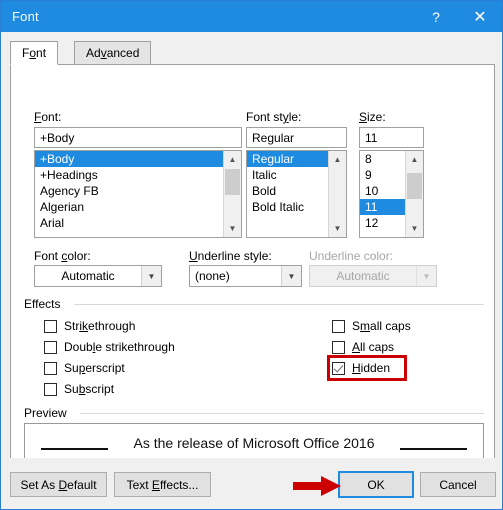 This screenshot has width=503, height=510. I want to click on checkbox-subscript: Subscript, so click(79, 389).